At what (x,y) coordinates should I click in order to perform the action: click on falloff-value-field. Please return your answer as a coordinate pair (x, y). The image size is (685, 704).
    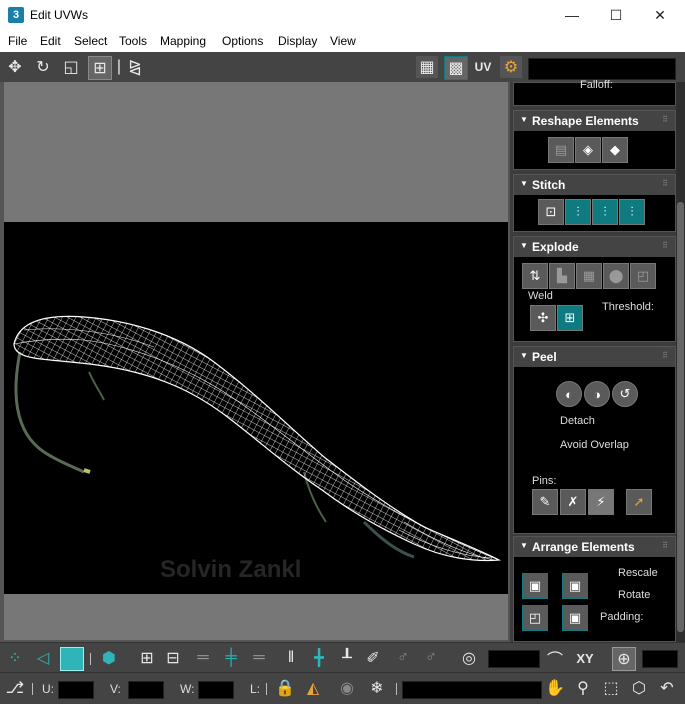
    Looking at the image, I should click on (514, 659).